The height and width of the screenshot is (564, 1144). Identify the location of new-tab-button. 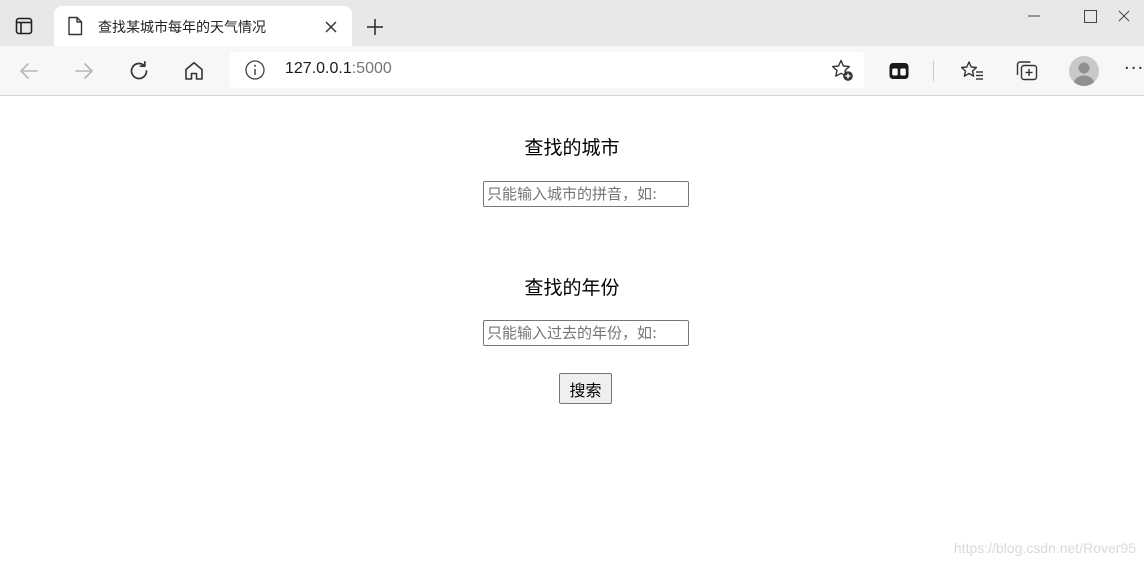
(375, 27).